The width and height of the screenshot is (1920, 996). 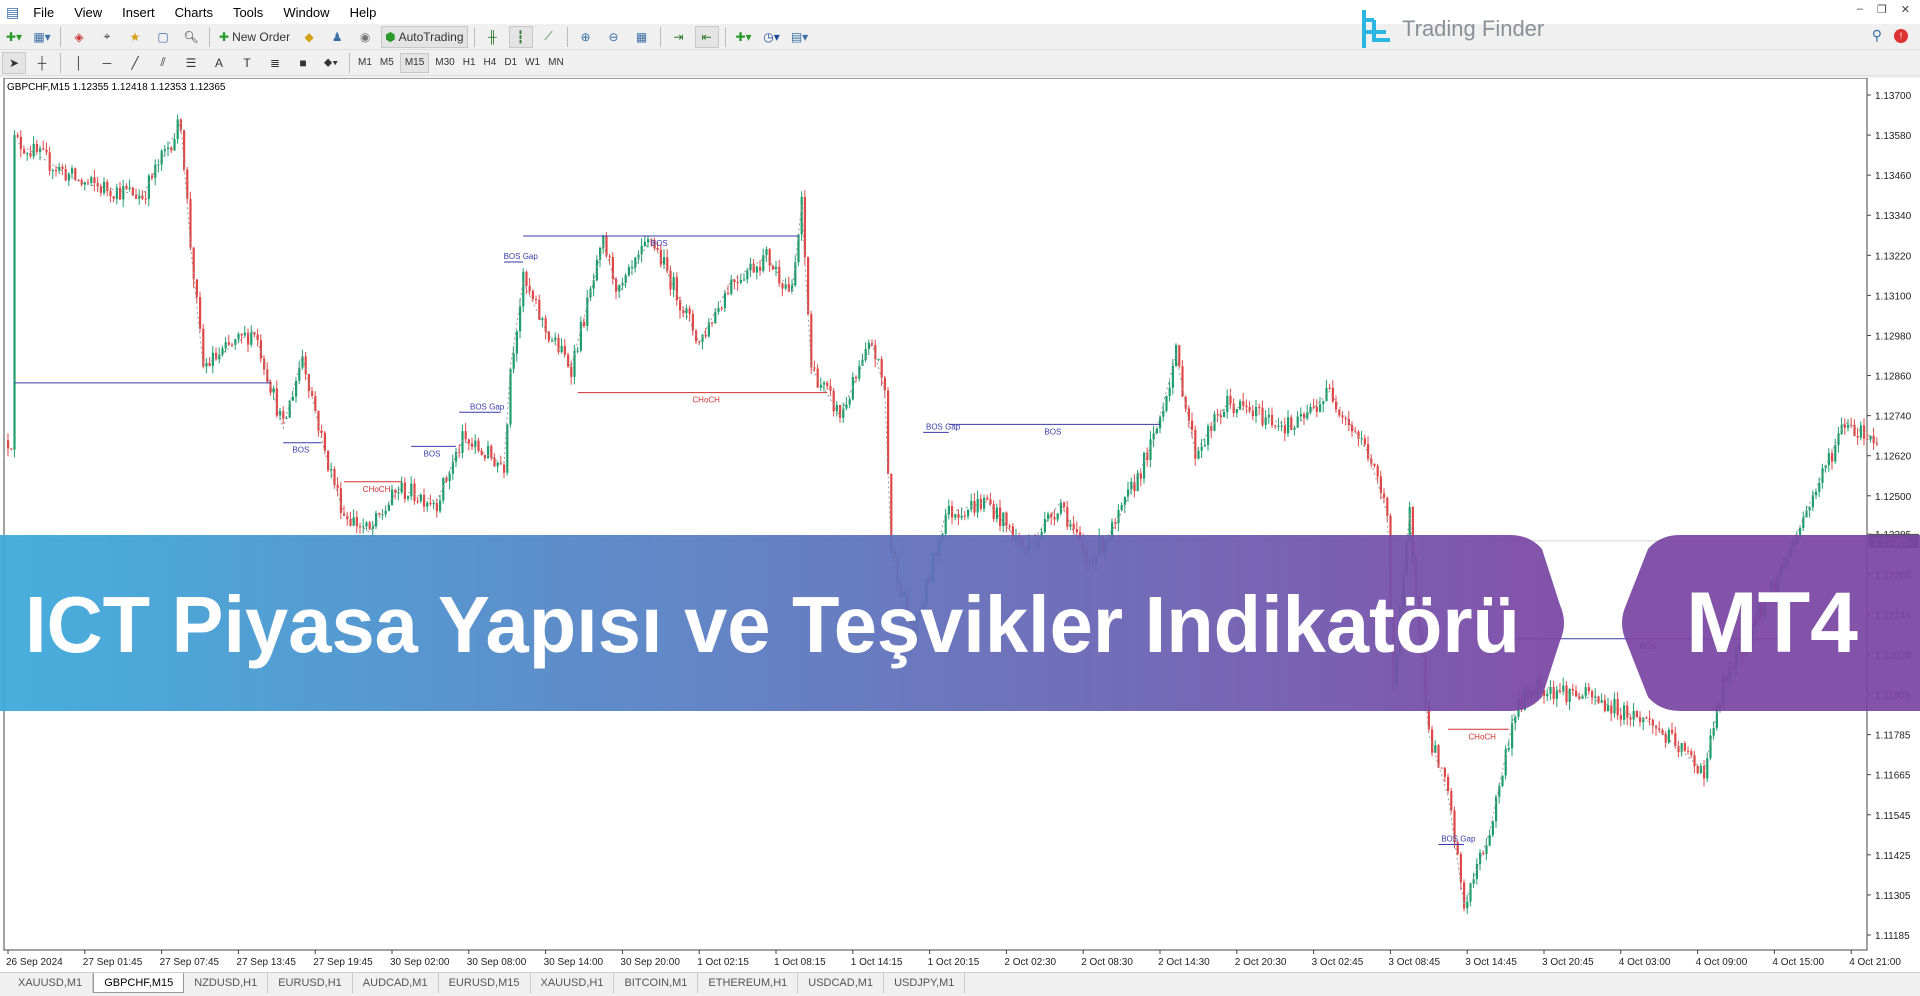 I want to click on tile-windows-icon: ▦, so click(x=642, y=37).